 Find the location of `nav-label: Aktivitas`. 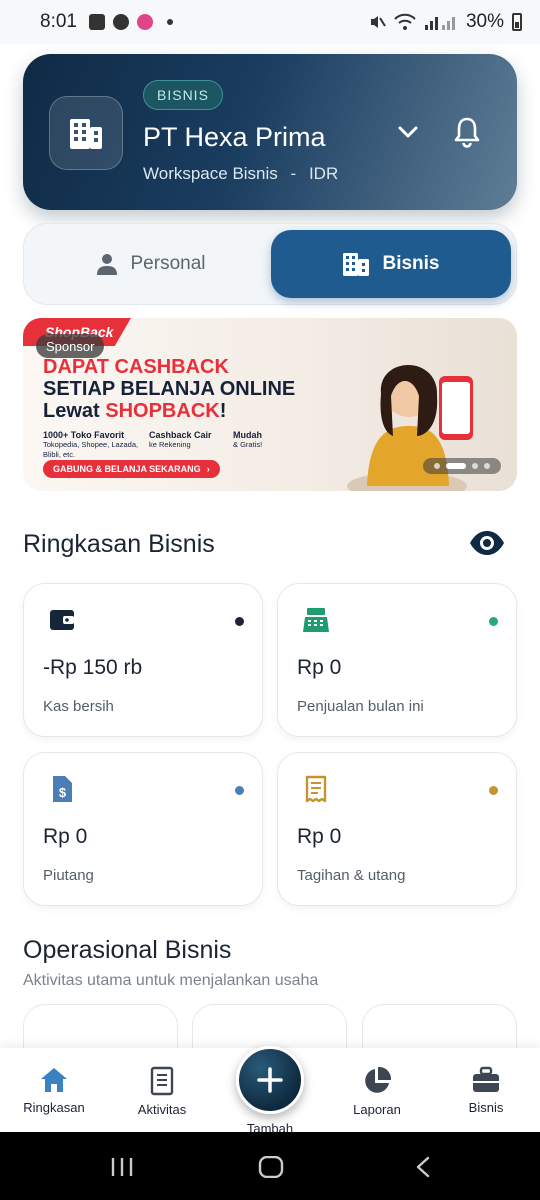

nav-label: Aktivitas is located at coordinates (162, 1109).